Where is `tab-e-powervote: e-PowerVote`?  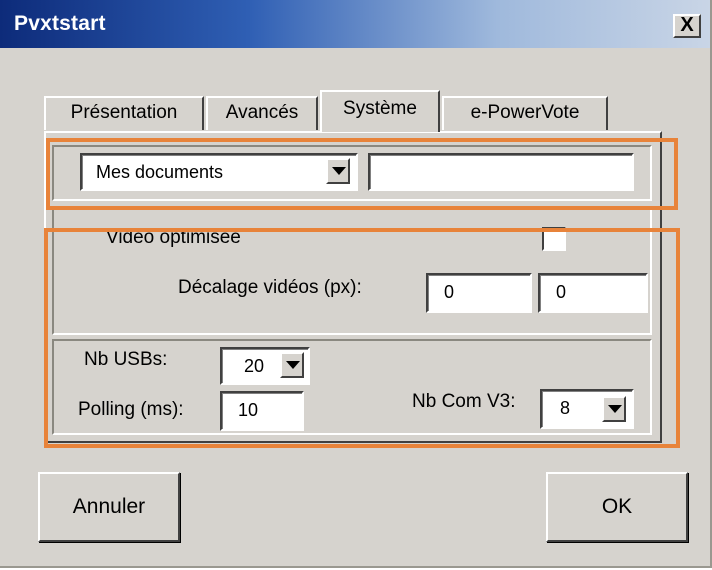
tab-e-powervote: e-PowerVote is located at coordinates (525, 113).